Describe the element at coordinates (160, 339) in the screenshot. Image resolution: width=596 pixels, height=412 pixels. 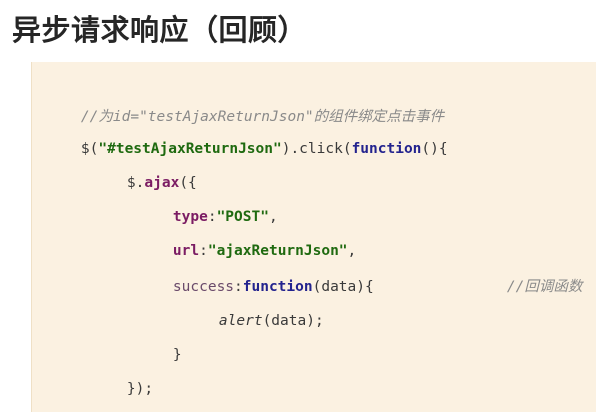
I see `code-line-close-success: }` at that location.